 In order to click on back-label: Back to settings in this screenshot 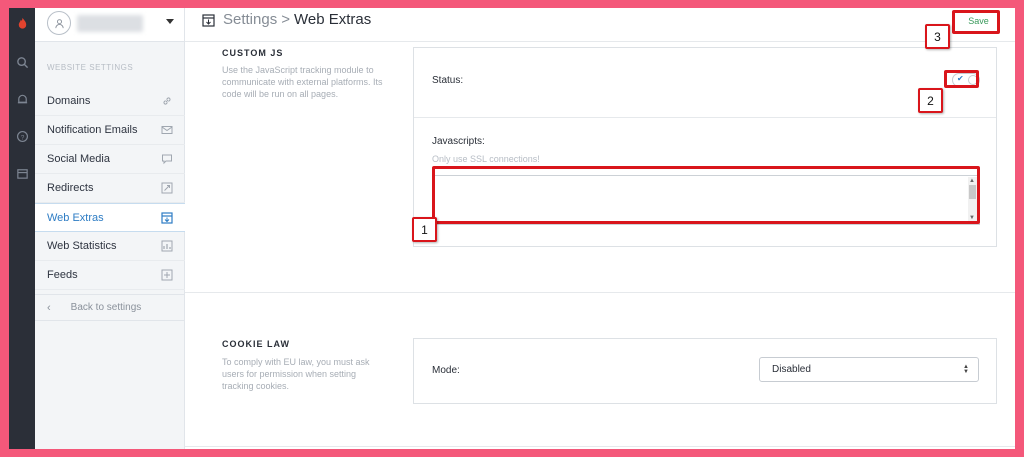, I will do `click(106, 307)`.